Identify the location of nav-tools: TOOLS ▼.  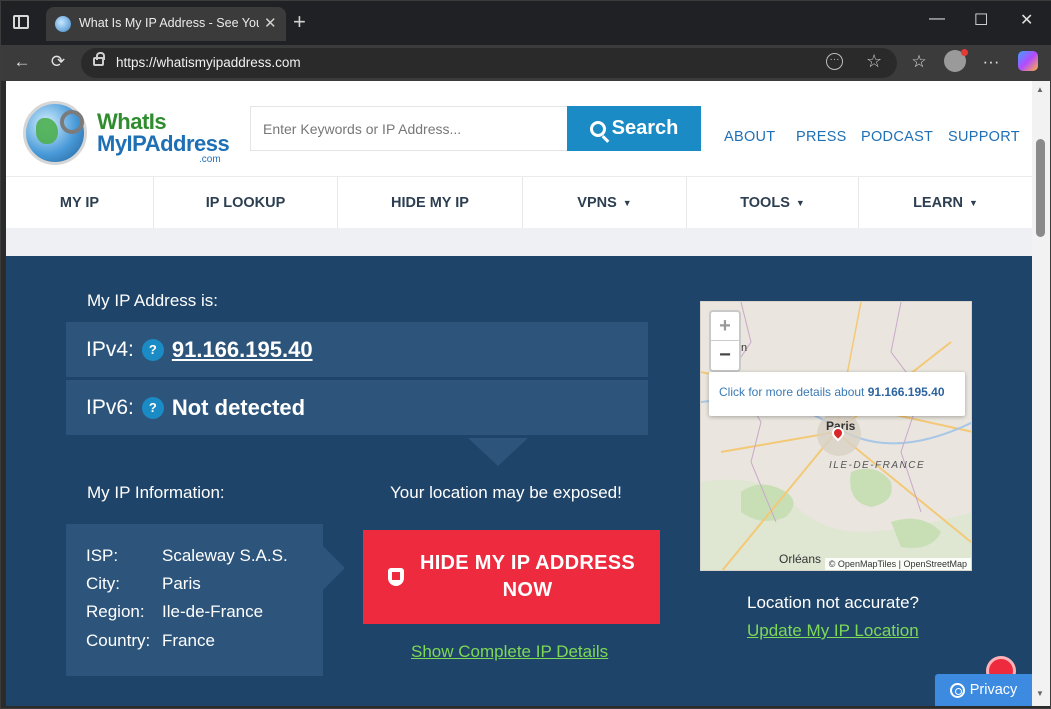
(773, 203).